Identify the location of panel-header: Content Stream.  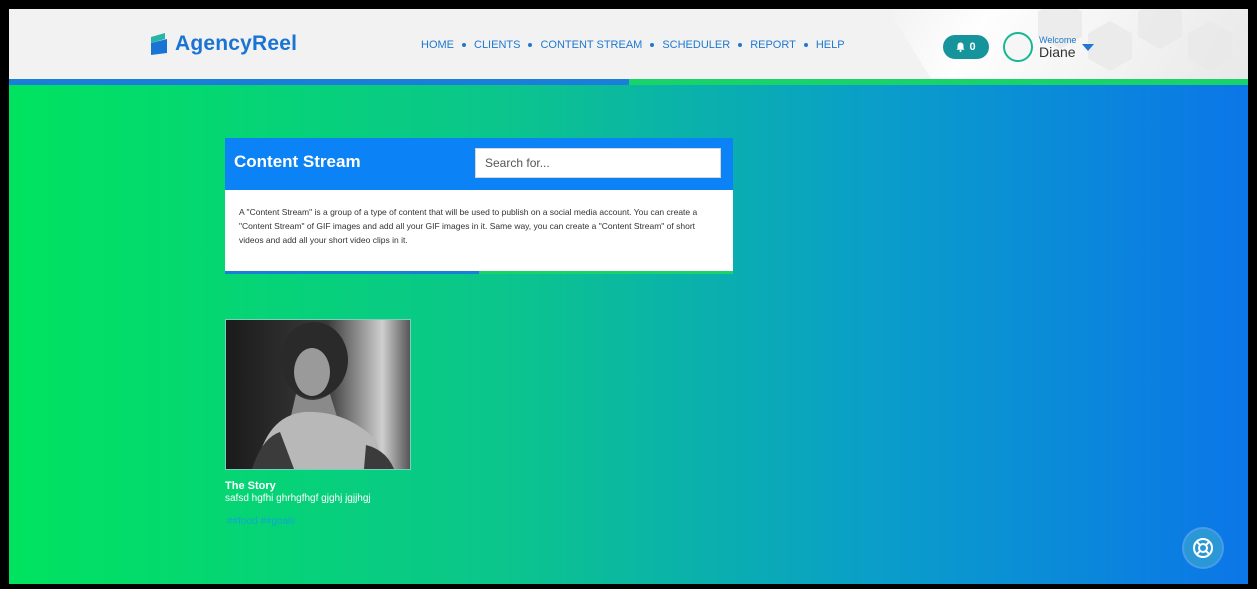
(479, 164).